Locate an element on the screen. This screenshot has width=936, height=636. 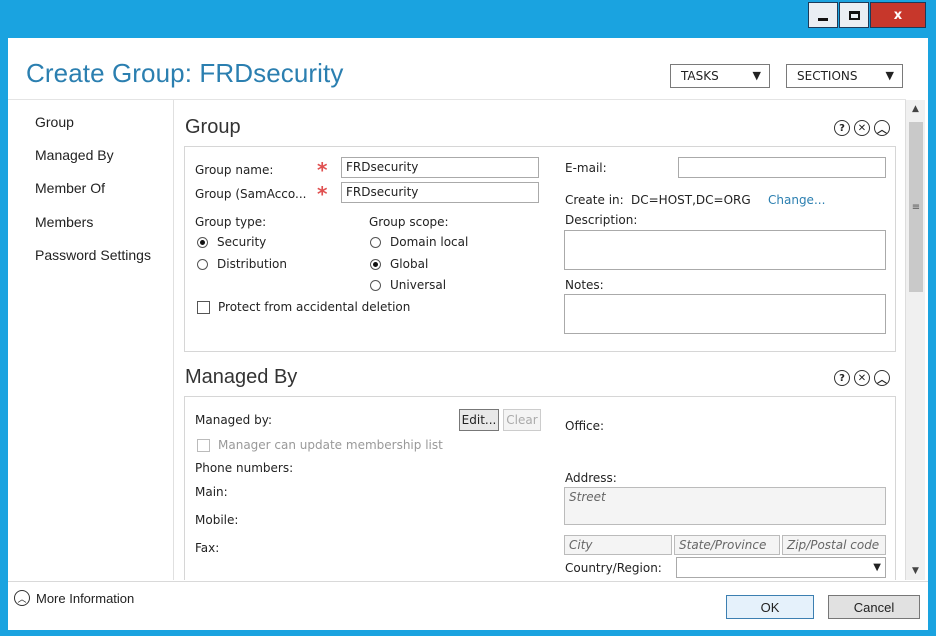
footer-divider is located at coordinates (468, 581).